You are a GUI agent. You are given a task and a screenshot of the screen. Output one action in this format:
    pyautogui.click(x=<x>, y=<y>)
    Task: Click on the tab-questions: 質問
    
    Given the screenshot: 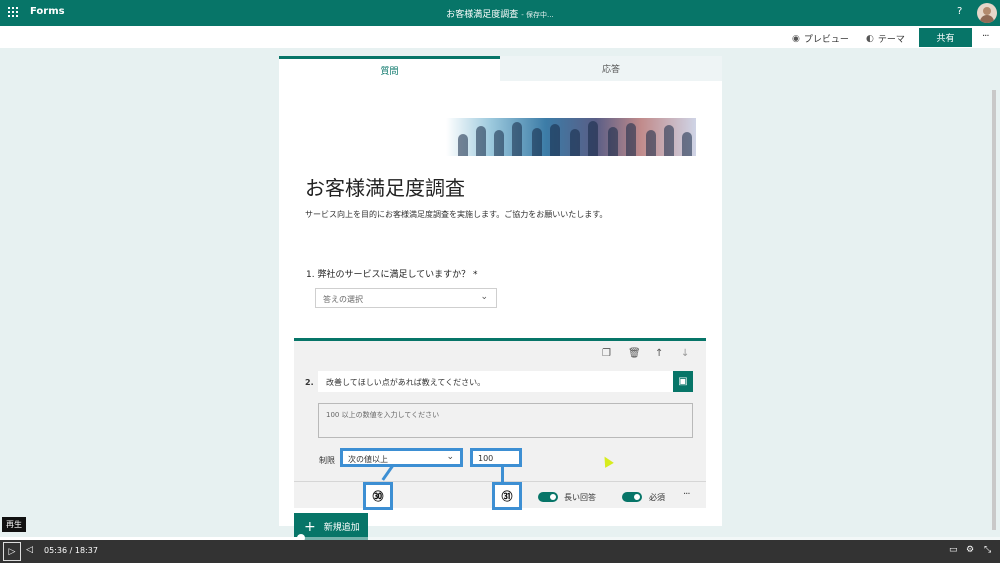 What is the action you would take?
    pyautogui.click(x=389, y=68)
    